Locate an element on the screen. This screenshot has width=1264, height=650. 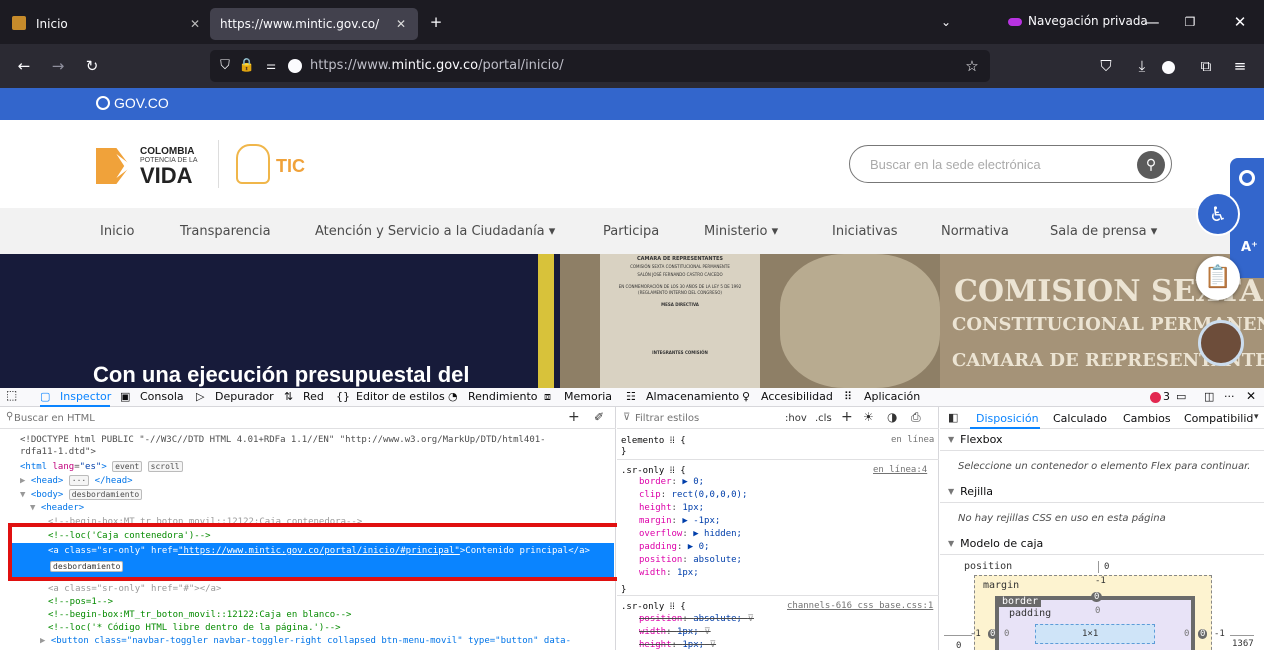
devtools-close-icon: ✕ is located at coordinates (1251, 396).